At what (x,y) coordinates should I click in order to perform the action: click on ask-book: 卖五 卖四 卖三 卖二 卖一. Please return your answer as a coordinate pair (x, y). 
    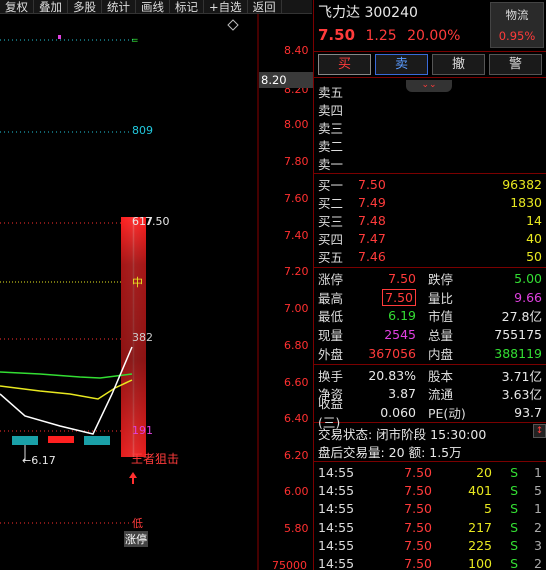
    Looking at the image, I should click on (430, 126).